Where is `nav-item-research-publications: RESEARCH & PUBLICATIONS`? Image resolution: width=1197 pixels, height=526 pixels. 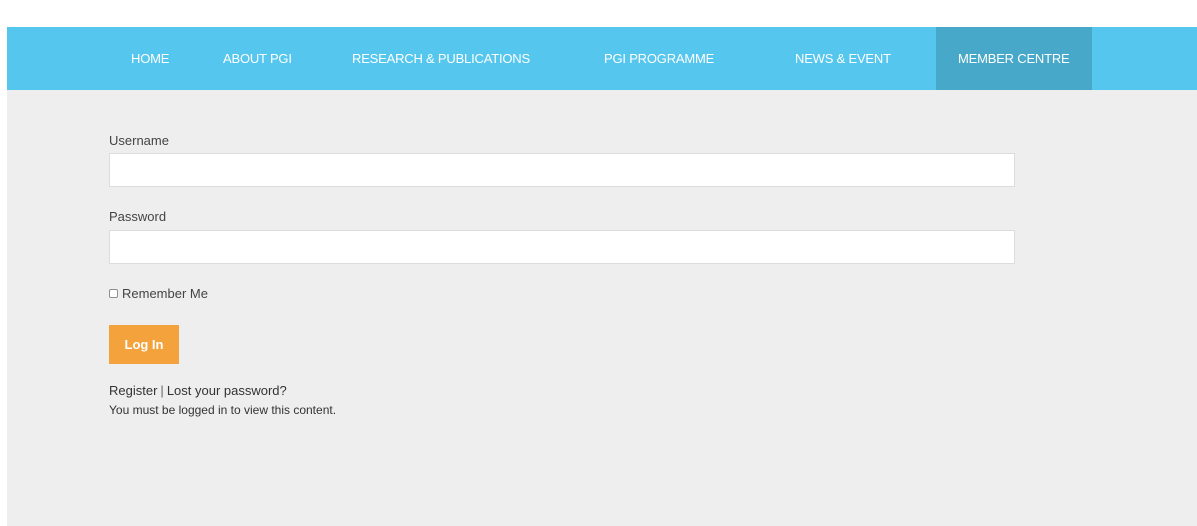 nav-item-research-publications: RESEARCH & PUBLICATIONS is located at coordinates (441, 58).